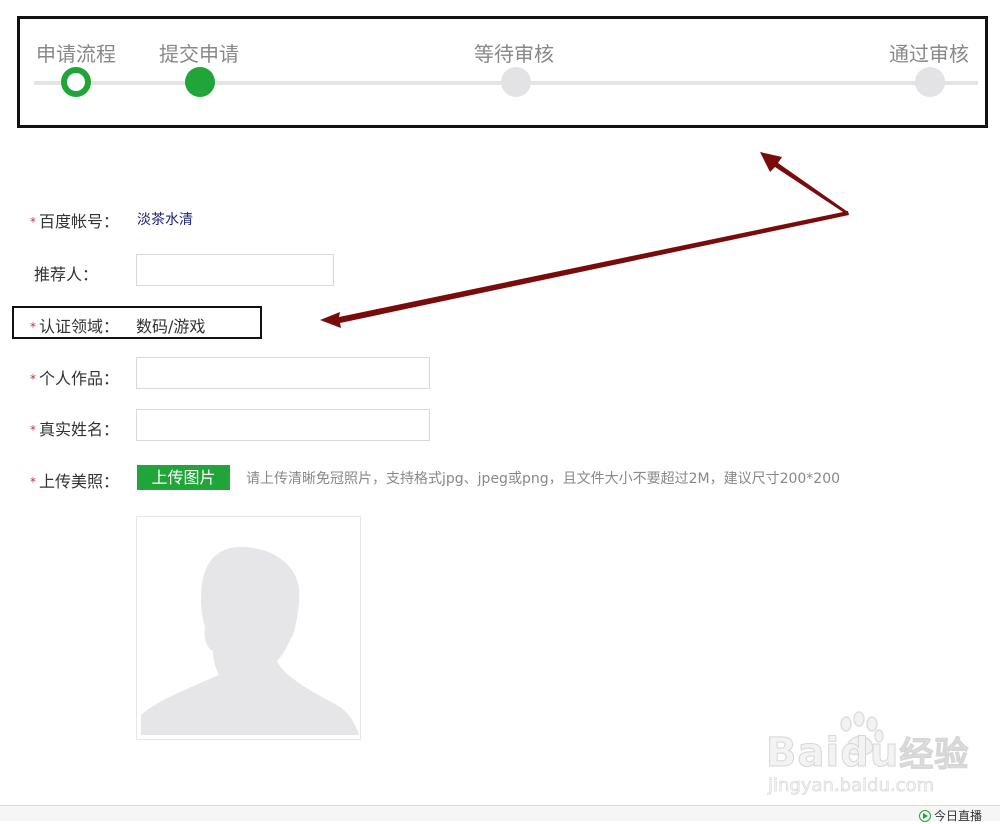 The height and width of the screenshot is (824, 1000). What do you see at coordinates (165, 219) in the screenshot?
I see `baidu-account-link: 淡茶水清` at bounding box center [165, 219].